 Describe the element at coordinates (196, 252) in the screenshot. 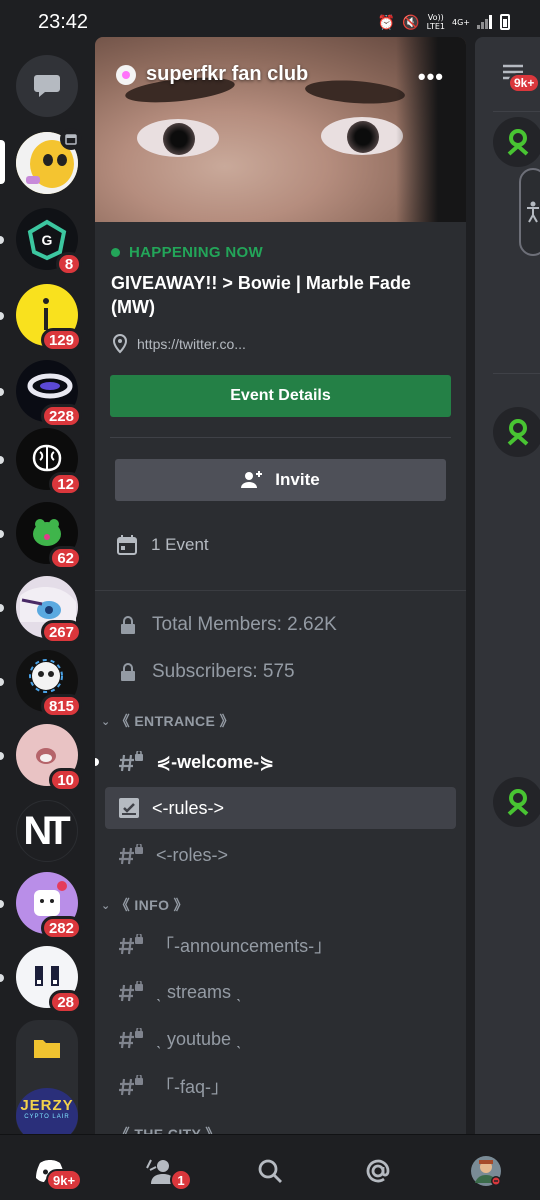

I see `event-status-label: HAPPENING NOW` at that location.